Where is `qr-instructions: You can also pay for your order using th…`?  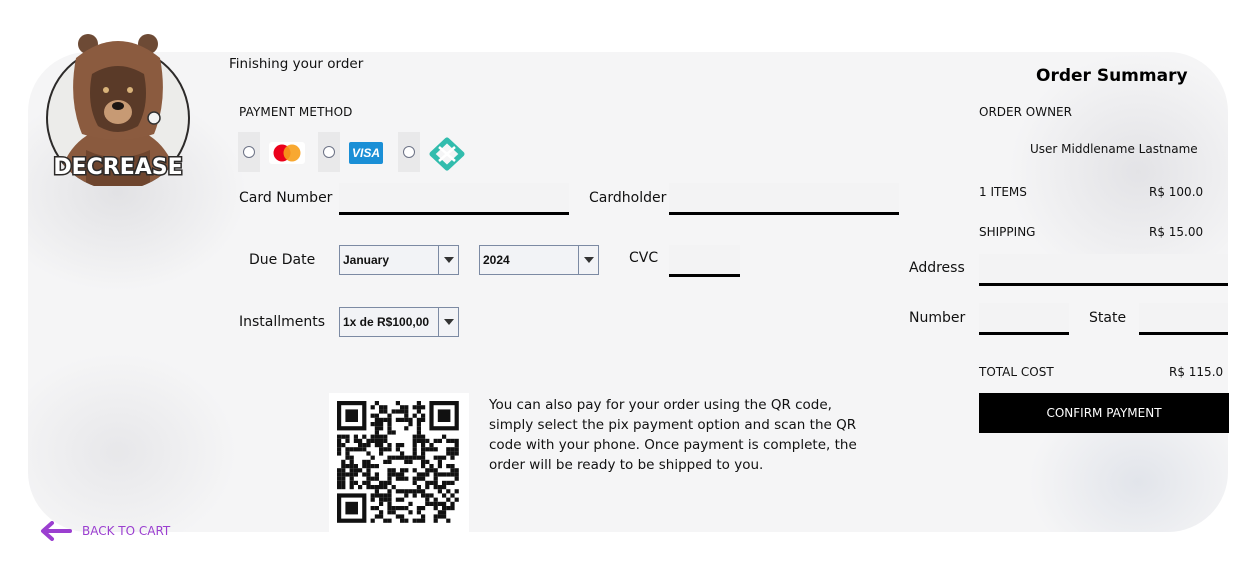
qr-instructions: You can also pay for your order using th… is located at coordinates (673, 435).